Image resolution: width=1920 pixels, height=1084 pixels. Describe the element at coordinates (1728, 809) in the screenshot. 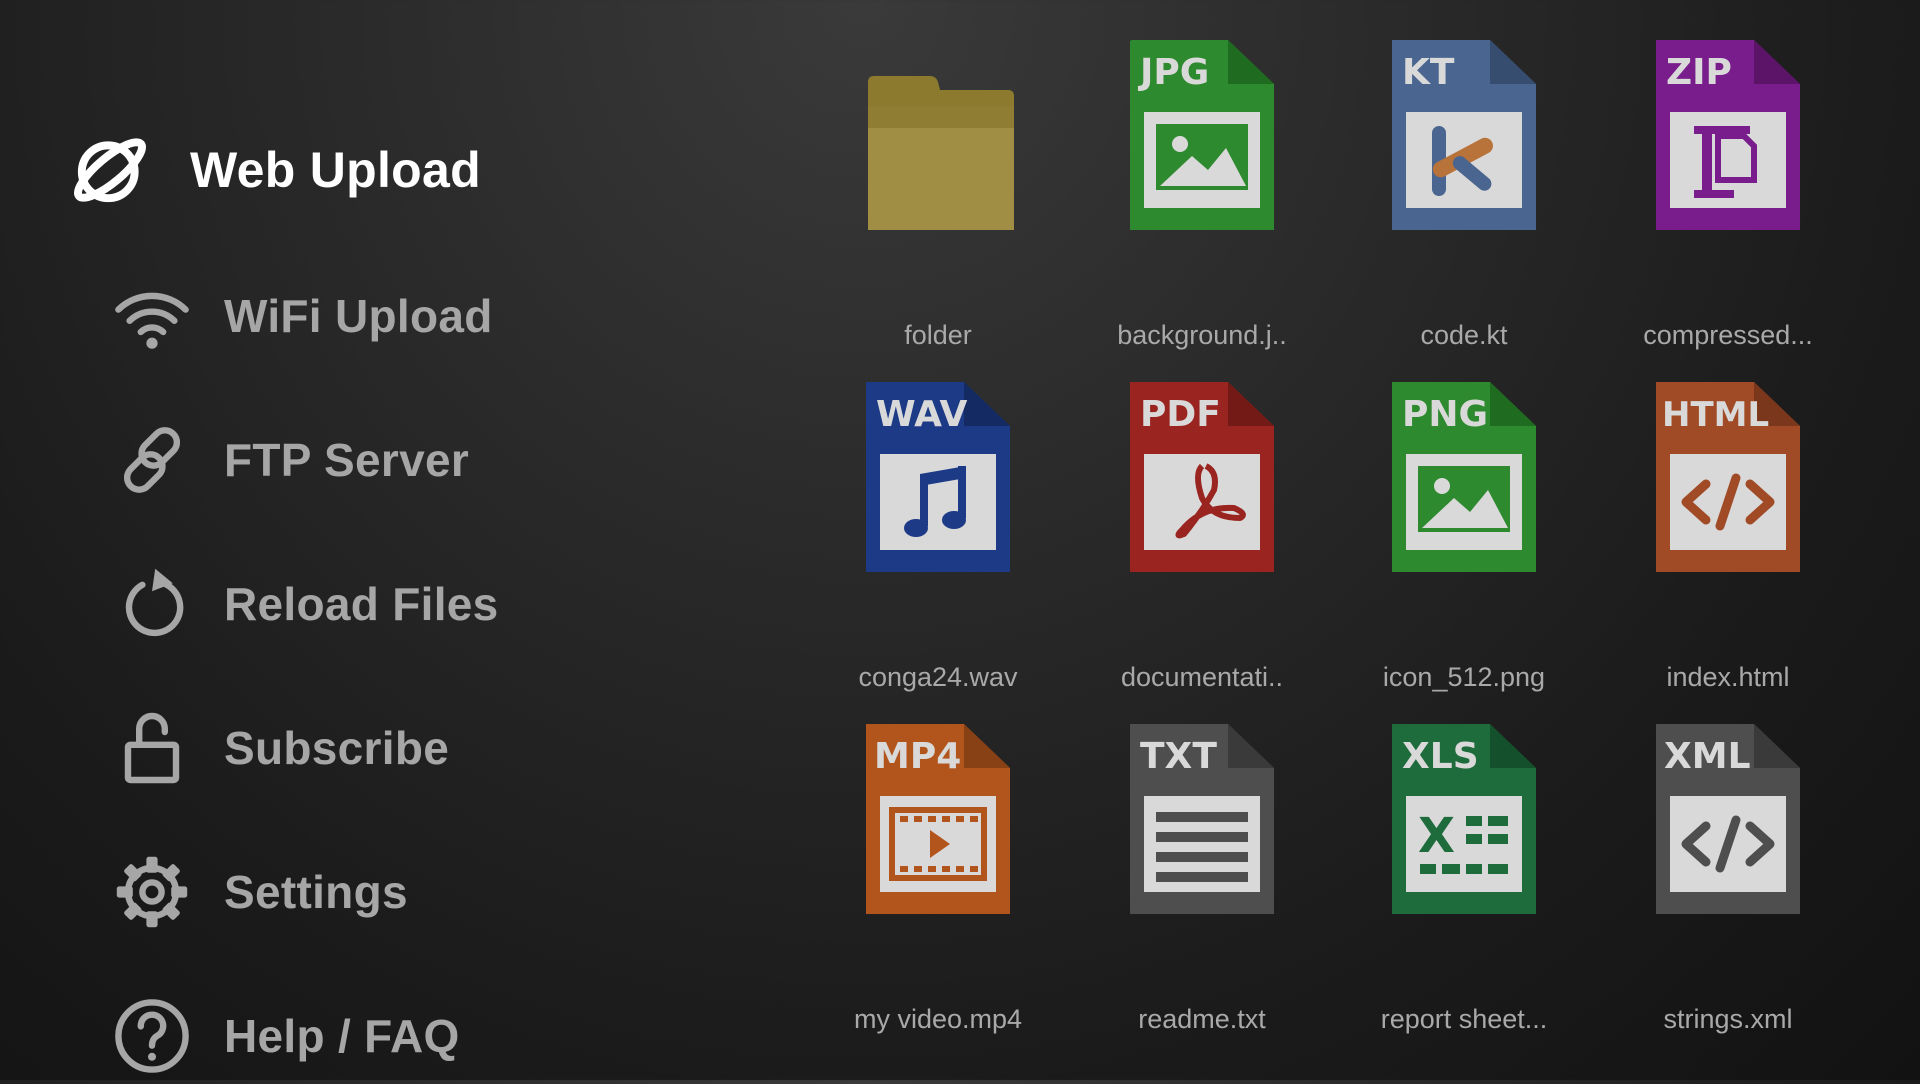

I see `code-file-icon: XML` at that location.